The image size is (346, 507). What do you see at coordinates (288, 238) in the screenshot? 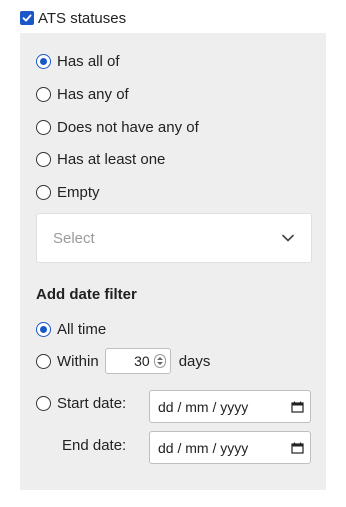
I see `chevron-down-icon` at bounding box center [288, 238].